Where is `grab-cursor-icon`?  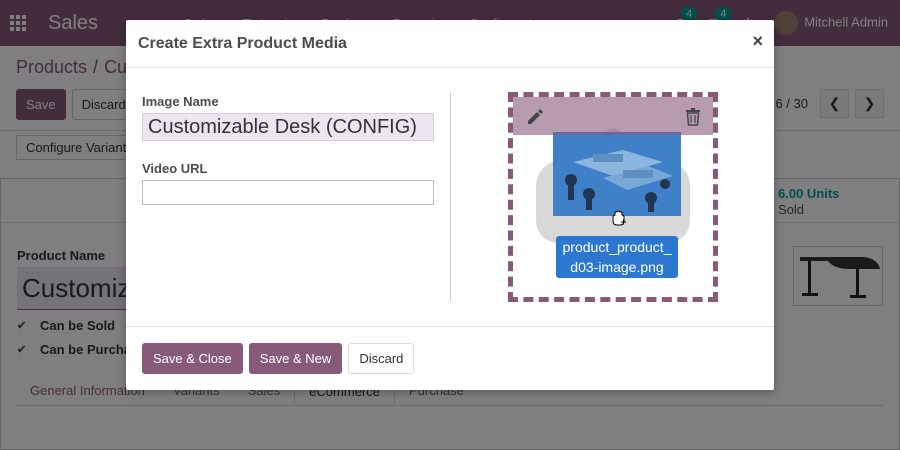
grab-cursor-icon is located at coordinates (619, 218).